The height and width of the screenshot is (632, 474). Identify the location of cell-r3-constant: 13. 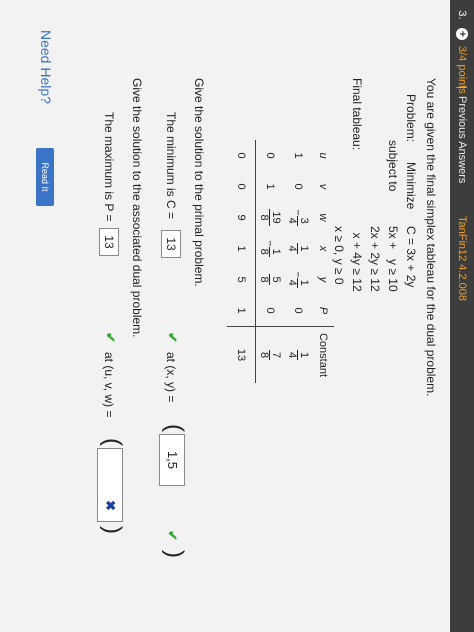
(241, 354).